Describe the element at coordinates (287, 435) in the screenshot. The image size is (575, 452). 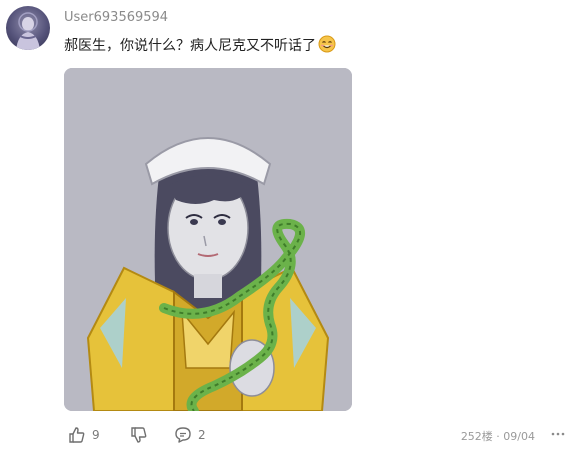
I see `comment-footer: 9 2 252楼 · 09/04` at that location.